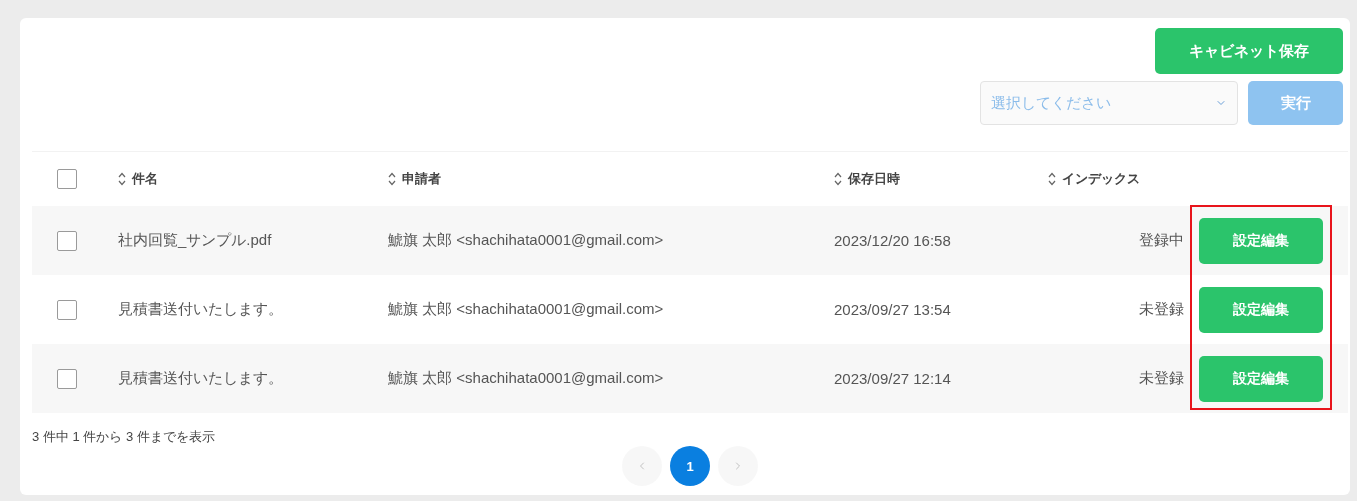 Image resolution: width=1357 pixels, height=501 pixels. Describe the element at coordinates (195, 240) in the screenshot. I see `table-cell-text: 社内回覧_サンプル.pdf` at that location.